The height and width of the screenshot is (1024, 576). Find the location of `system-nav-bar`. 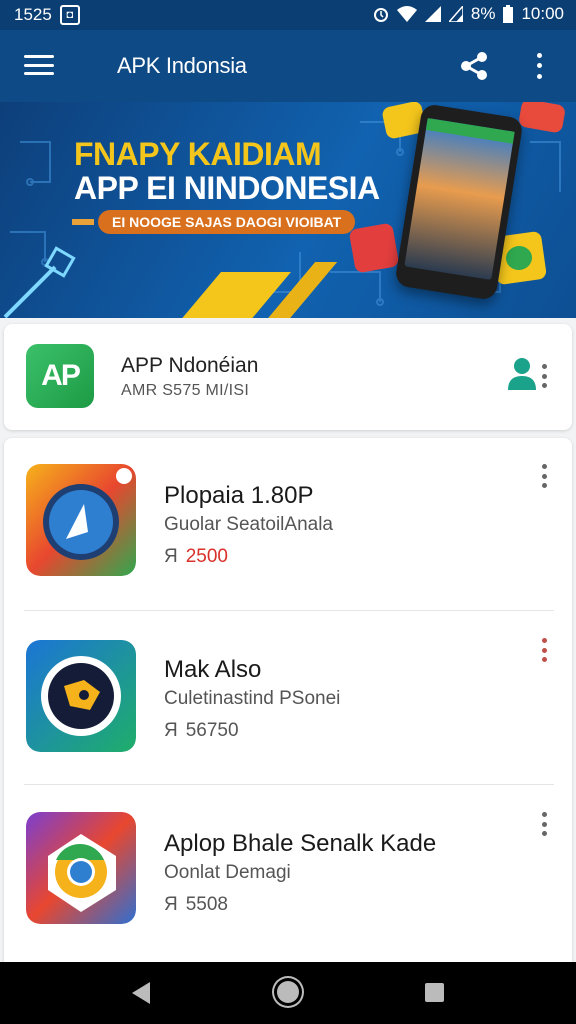

system-nav-bar is located at coordinates (288, 993).